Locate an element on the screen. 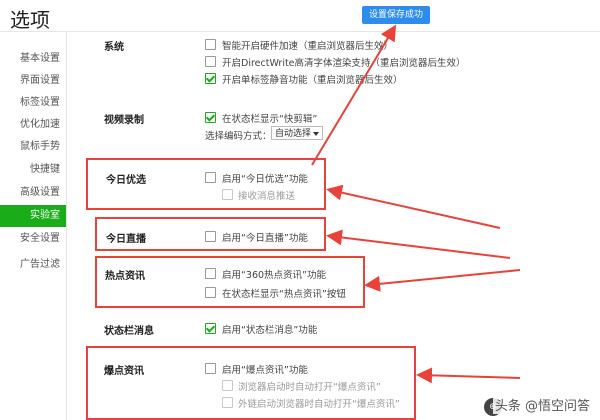 The width and height of the screenshot is (600, 420). arrow-to-today-pick is located at coordinates (413, 206).